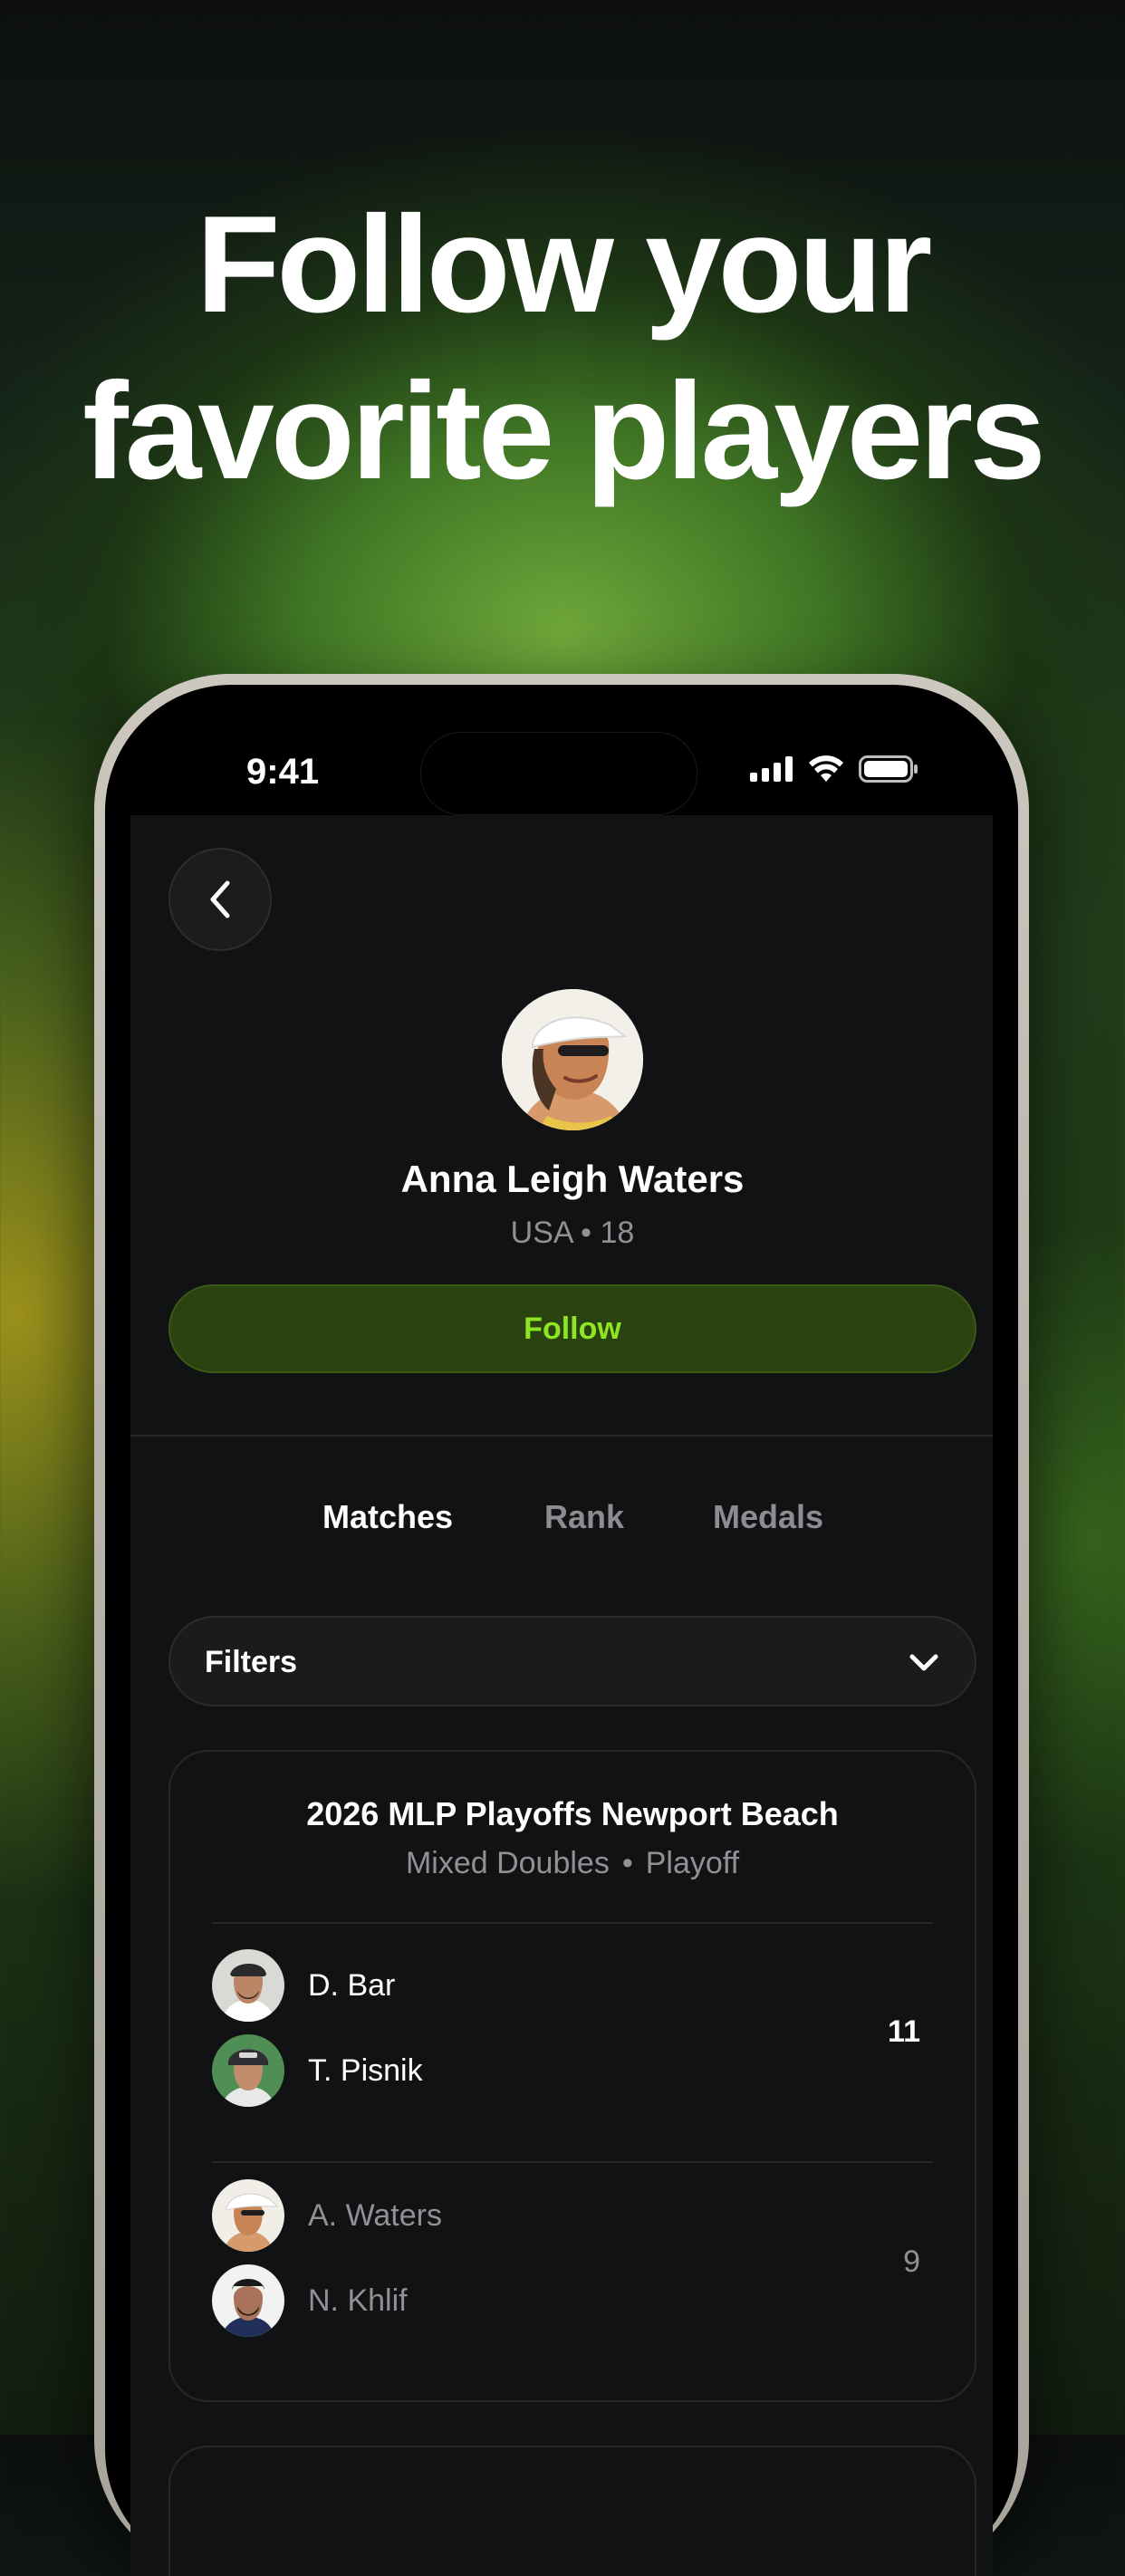 Image resolution: width=1125 pixels, height=2576 pixels. Describe the element at coordinates (573, 1179) in the screenshot. I see `player-name: Anna Leigh Waters` at that location.